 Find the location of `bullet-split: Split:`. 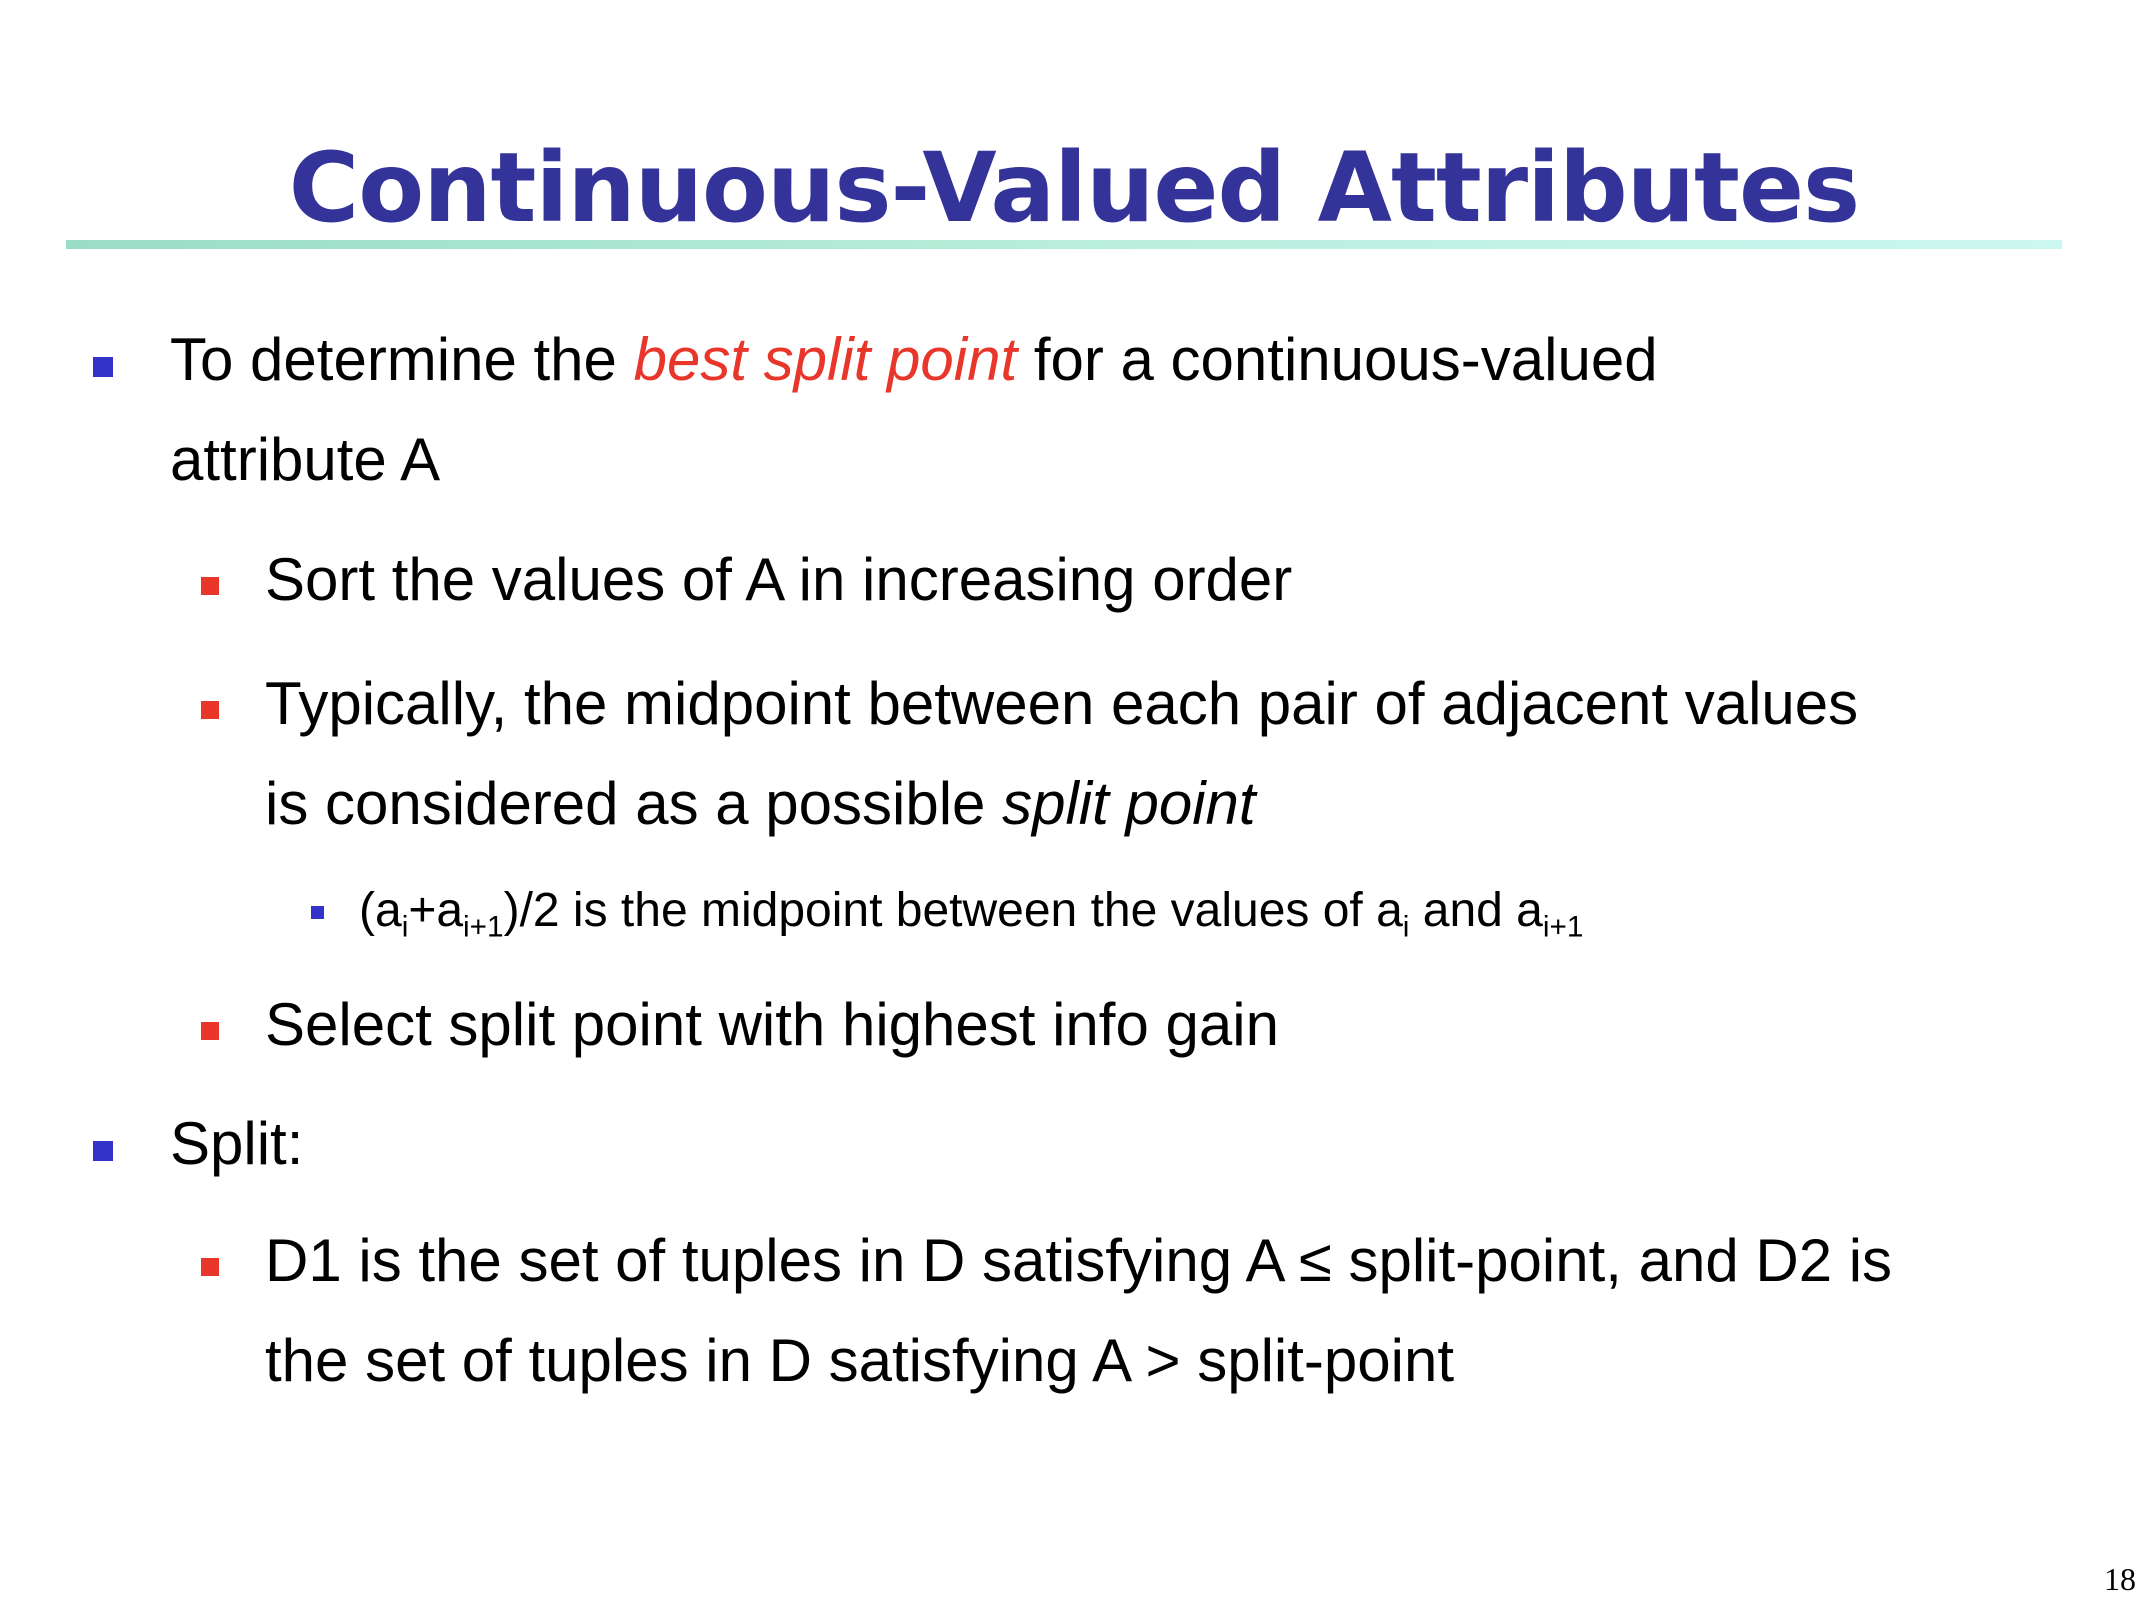

bullet-split: Split: is located at coordinates (237, 1143).